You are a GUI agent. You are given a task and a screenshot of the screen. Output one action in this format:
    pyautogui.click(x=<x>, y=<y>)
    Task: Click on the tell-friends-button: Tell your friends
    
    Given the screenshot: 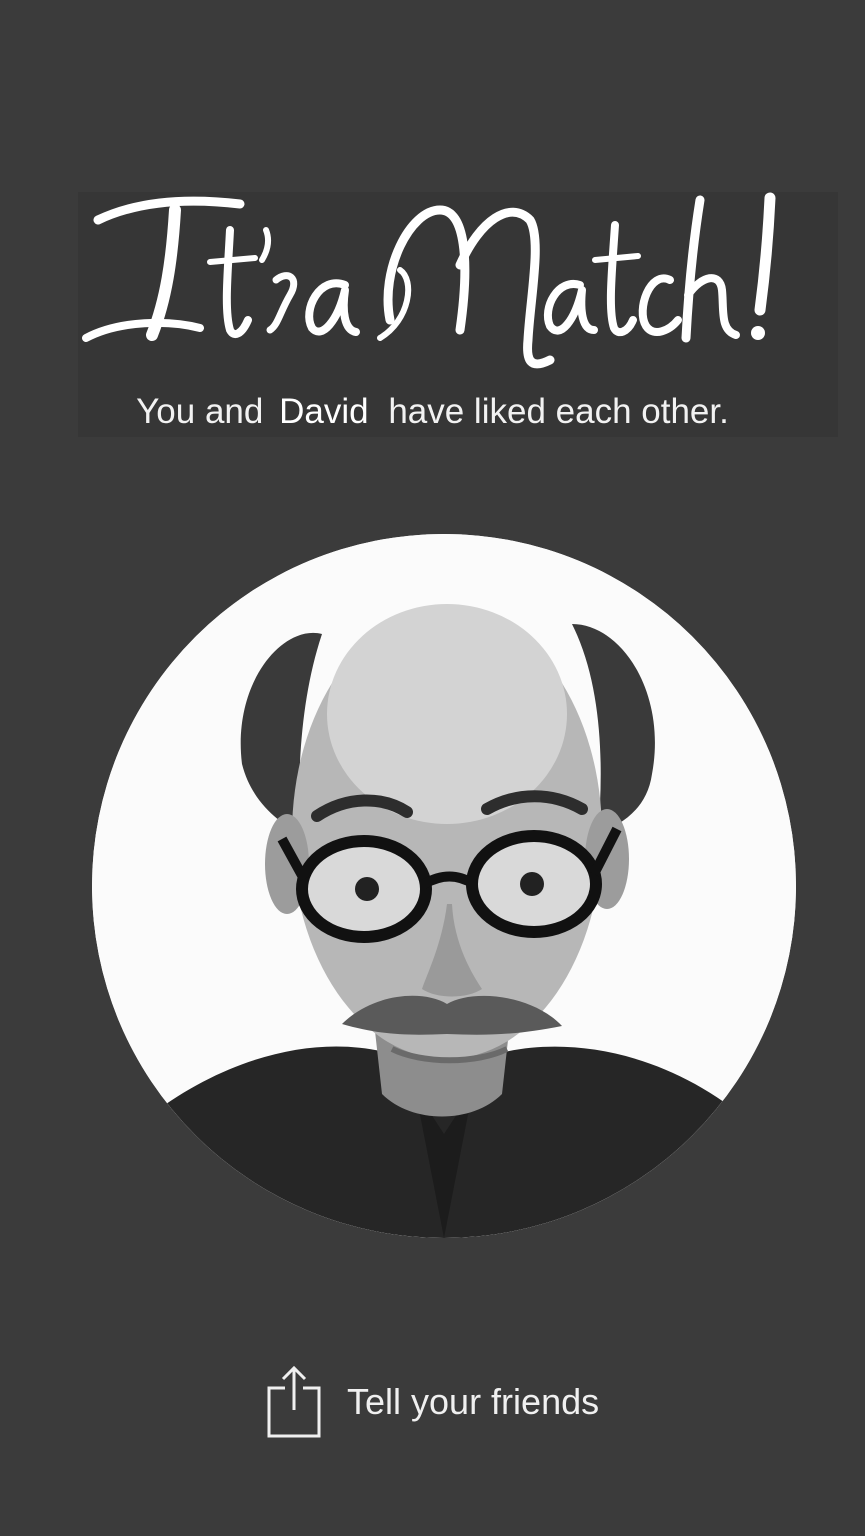 What is the action you would take?
    pyautogui.click(x=455, y=1402)
    